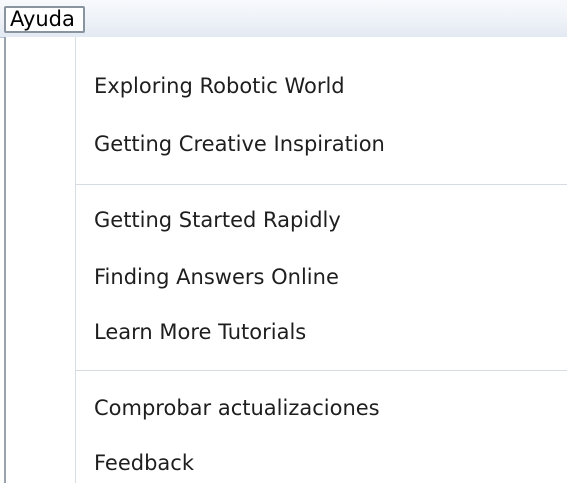  Describe the element at coordinates (321, 220) in the screenshot. I see `menu-item-getting-started-rapidly: Getting Started Rapidly` at that location.